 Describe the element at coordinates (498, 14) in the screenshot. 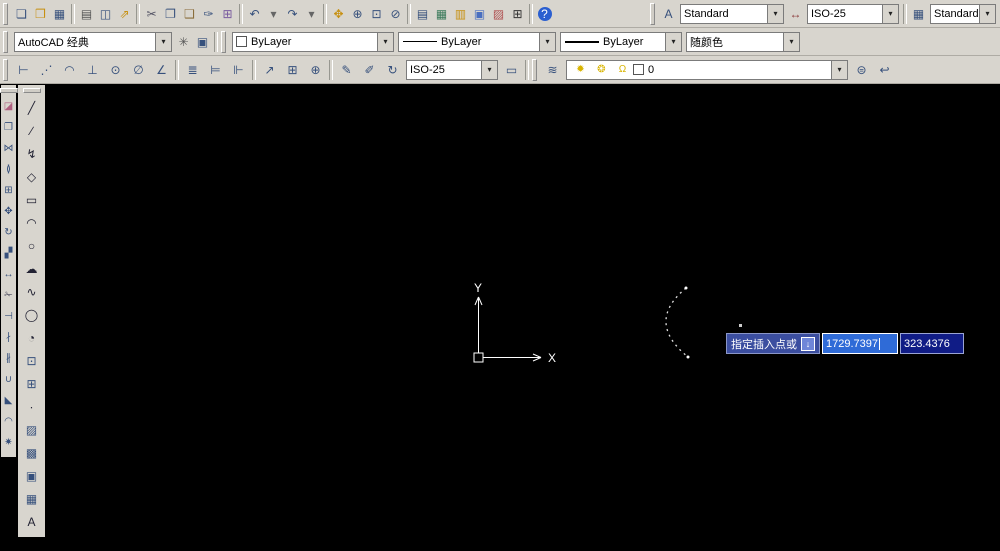

I see `markup-set-manager-button: ▨` at that location.